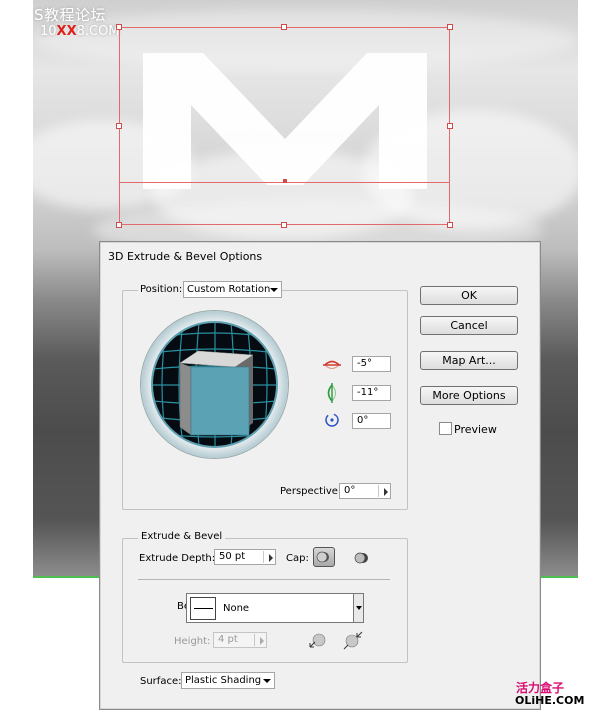 The height and width of the screenshot is (710, 593). What do you see at coordinates (240, 640) in the screenshot?
I see `height-field: 4 pt` at bounding box center [240, 640].